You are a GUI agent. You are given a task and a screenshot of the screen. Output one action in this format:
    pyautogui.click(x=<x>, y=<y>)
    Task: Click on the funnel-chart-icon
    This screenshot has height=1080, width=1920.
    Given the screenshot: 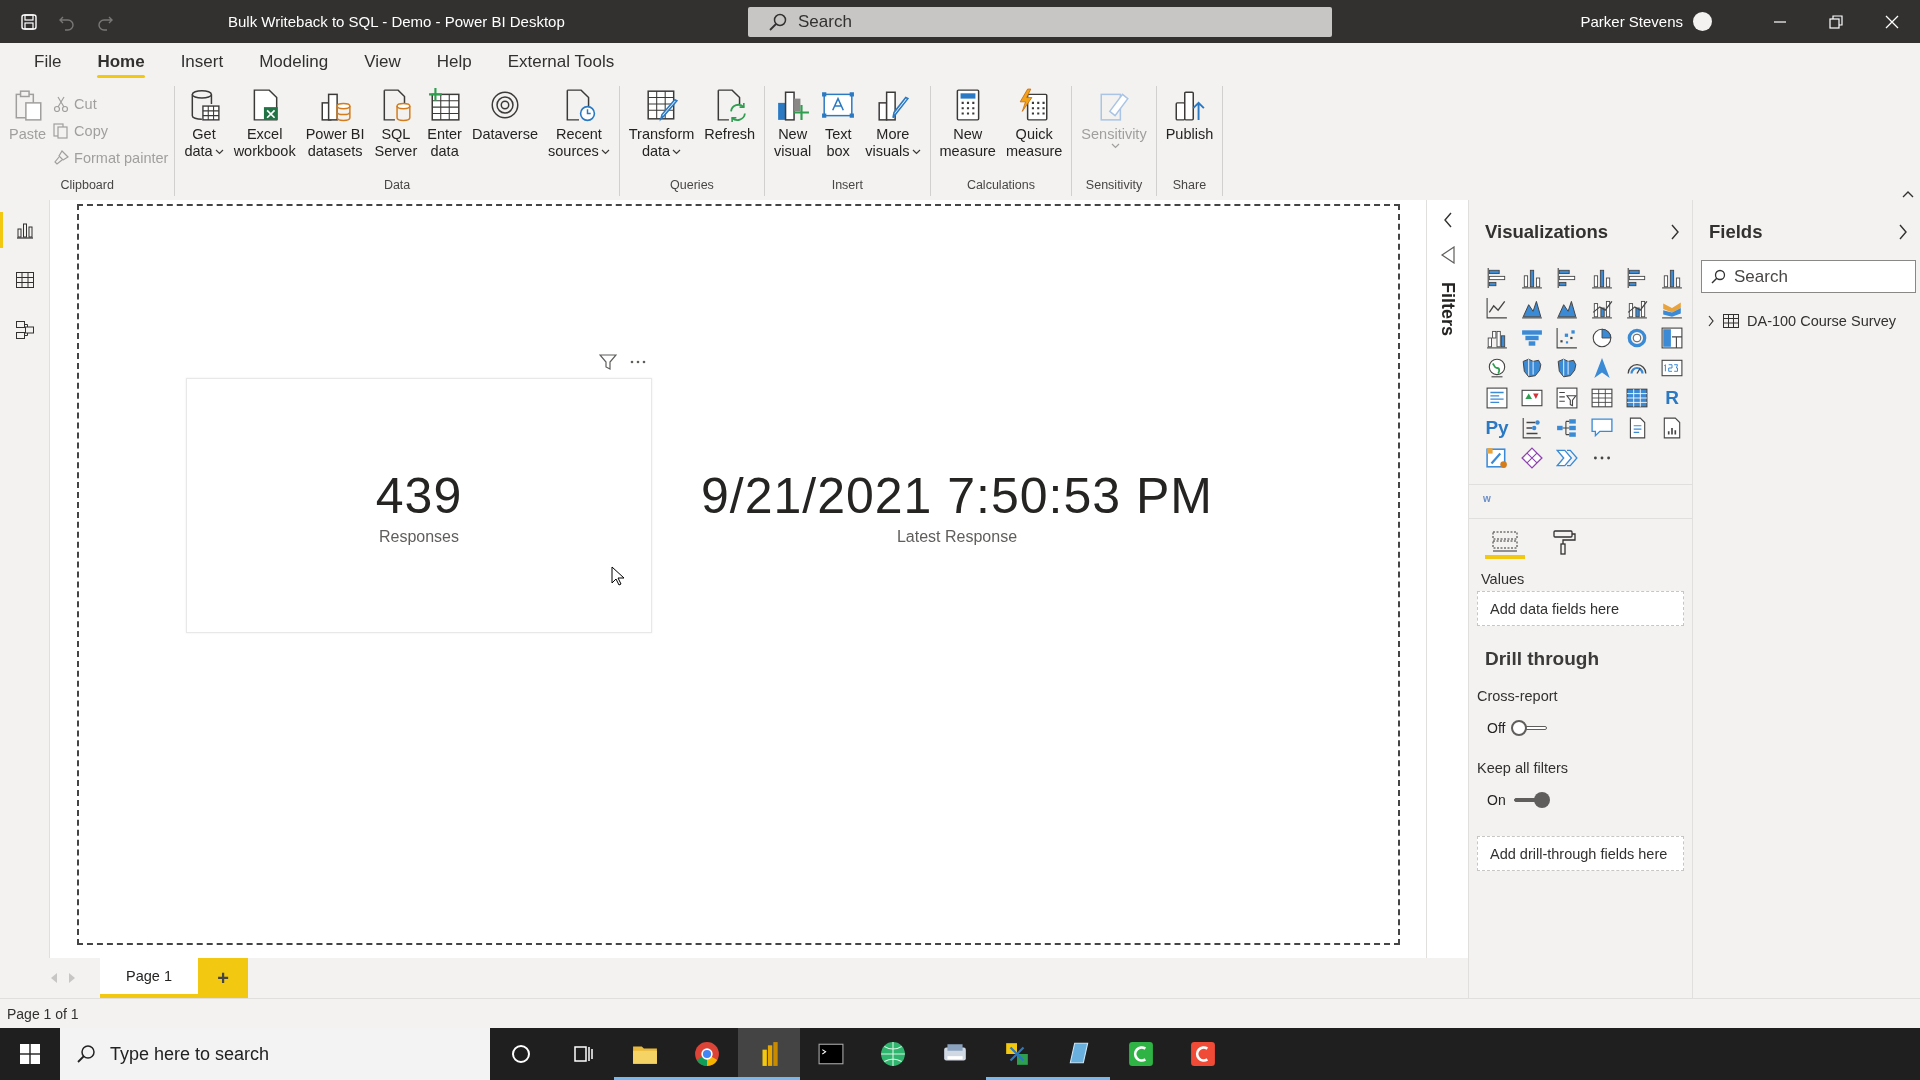 What is the action you would take?
    pyautogui.click(x=1532, y=338)
    